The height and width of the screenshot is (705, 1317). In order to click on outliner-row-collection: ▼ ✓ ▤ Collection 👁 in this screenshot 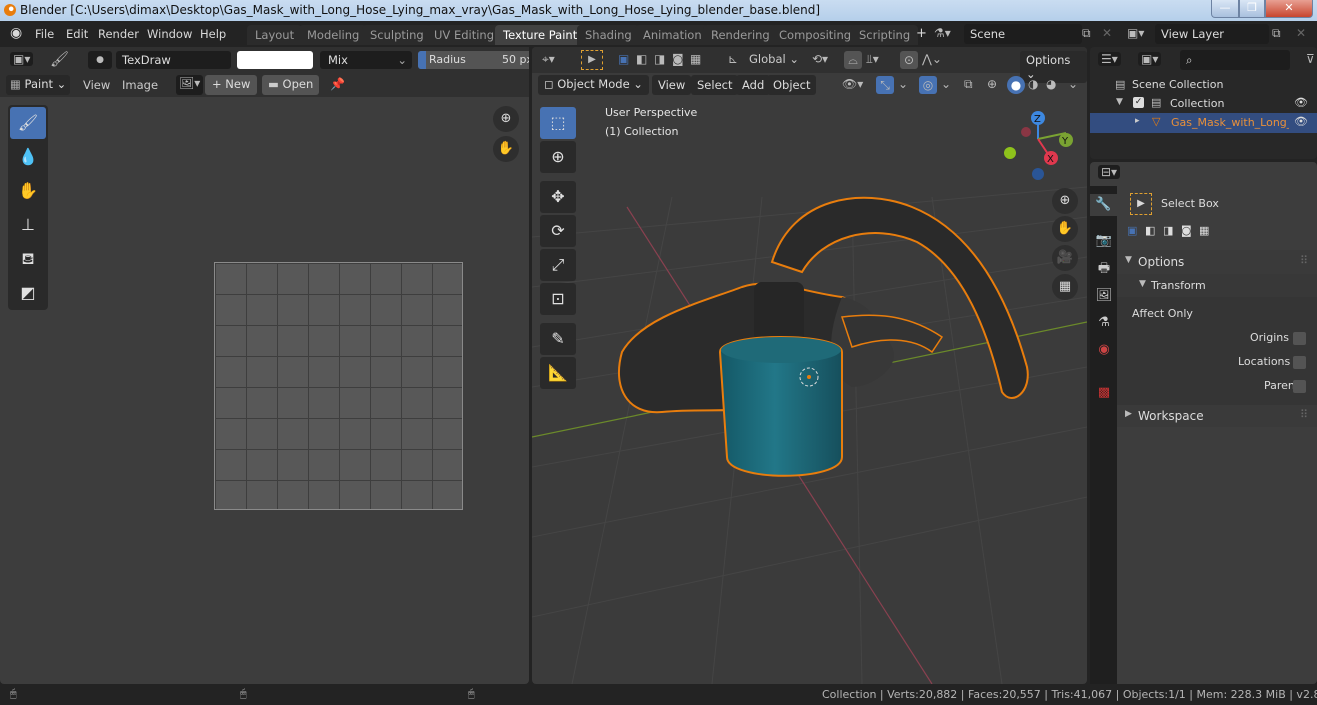, I will do `click(1203, 104)`.